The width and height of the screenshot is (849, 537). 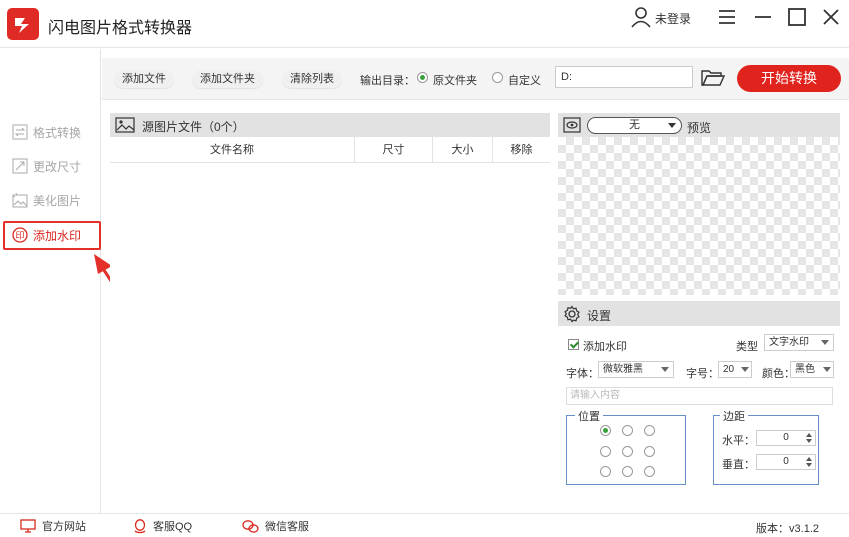 I want to click on start-convert-button: 开始转换, so click(x=789, y=78).